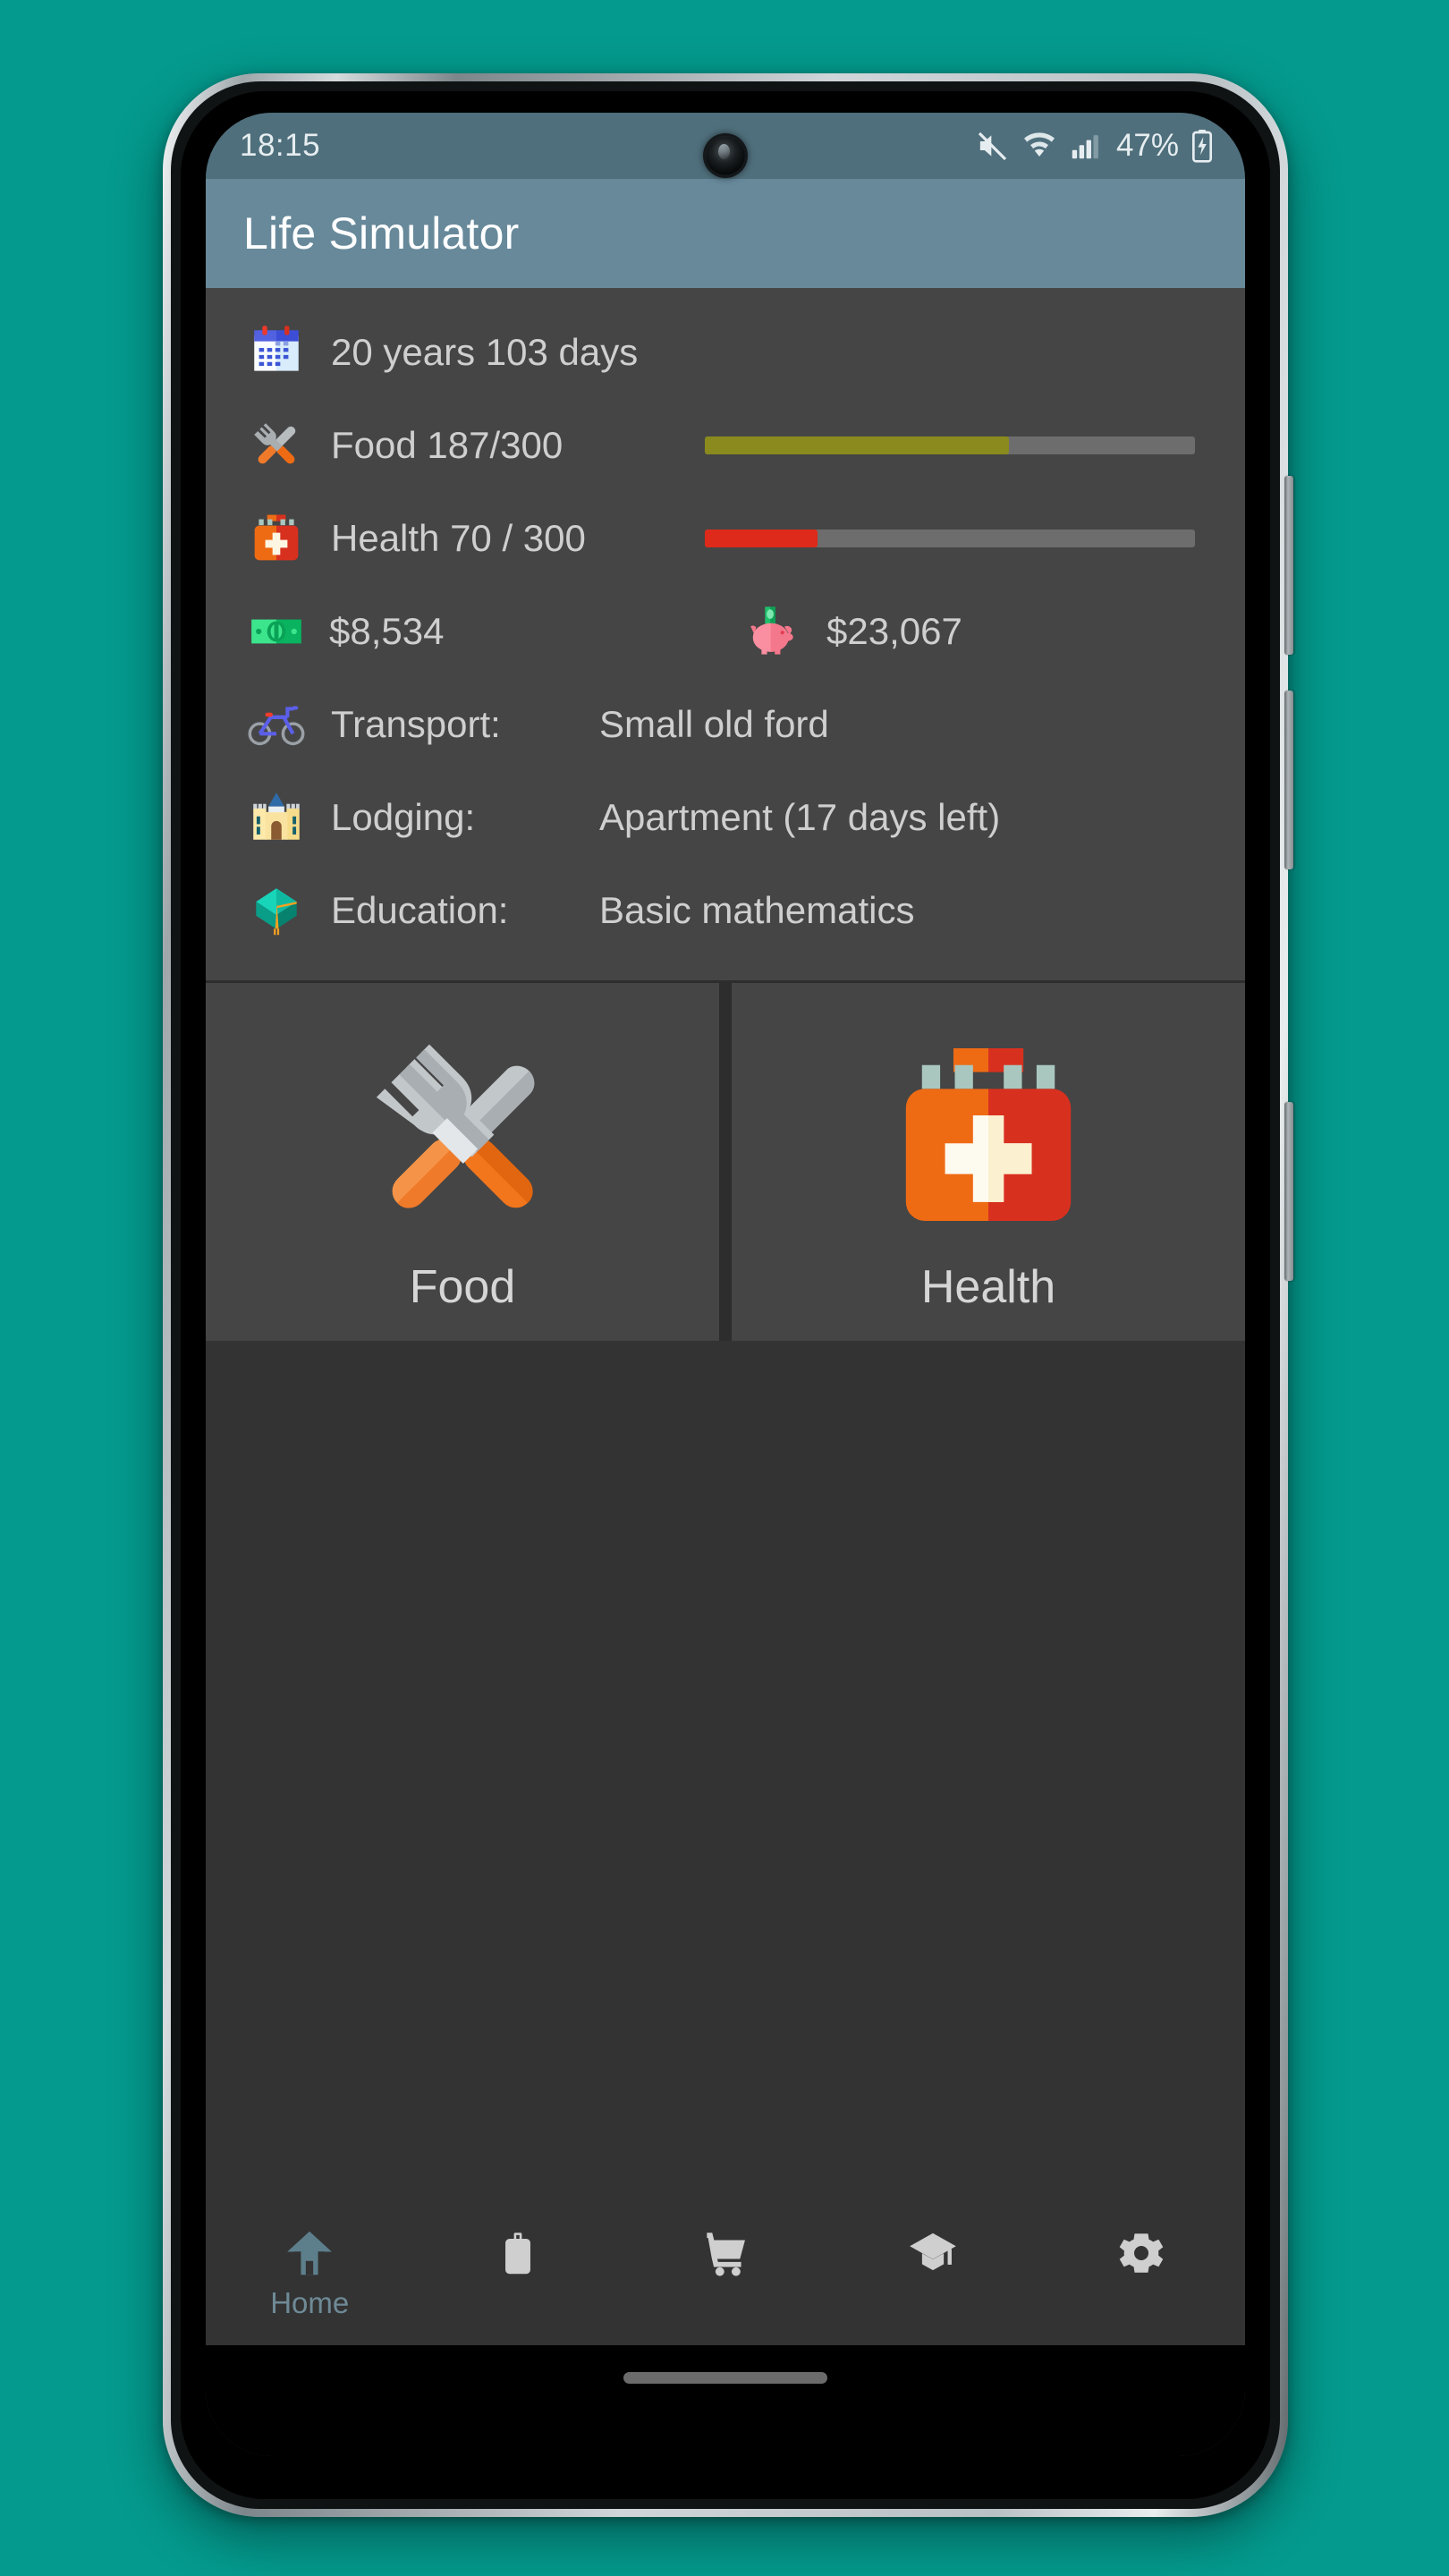  What do you see at coordinates (725, 2378) in the screenshot?
I see `gesture-pill` at bounding box center [725, 2378].